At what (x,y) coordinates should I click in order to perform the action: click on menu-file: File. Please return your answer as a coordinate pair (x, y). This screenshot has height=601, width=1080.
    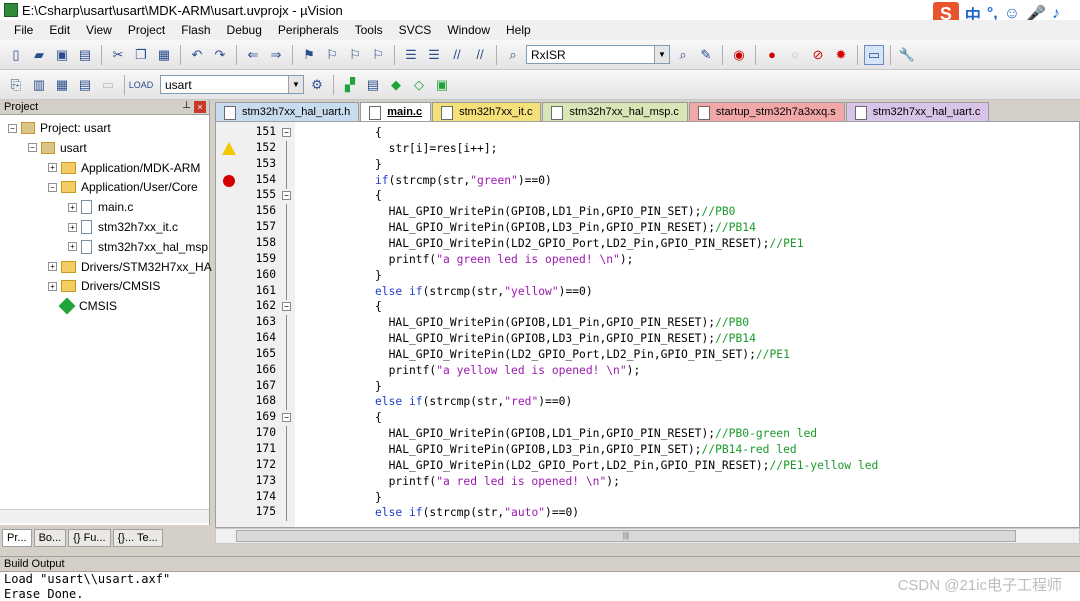
    Looking at the image, I should click on (23, 30).